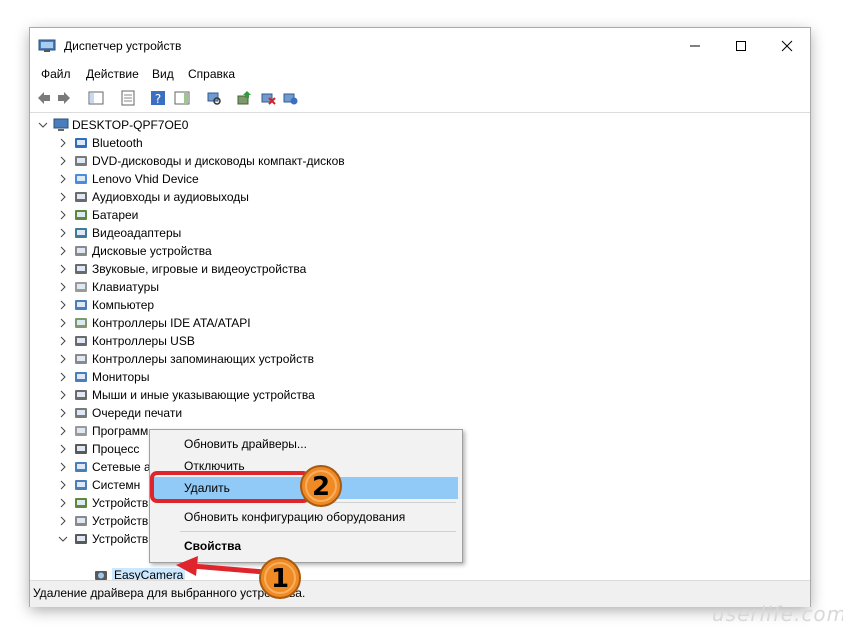  Describe the element at coordinates (187, 566) in the screenshot. I see `arrow-head` at that location.